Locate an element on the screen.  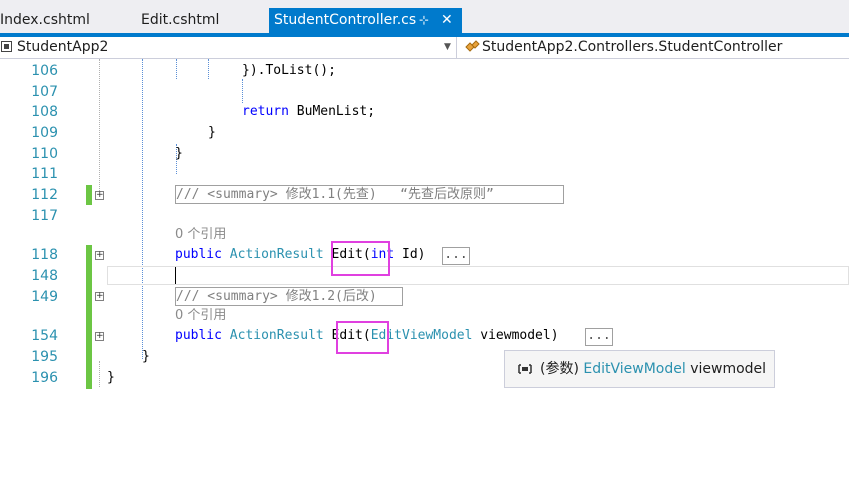
line-number: 154 is located at coordinates (44, 336).